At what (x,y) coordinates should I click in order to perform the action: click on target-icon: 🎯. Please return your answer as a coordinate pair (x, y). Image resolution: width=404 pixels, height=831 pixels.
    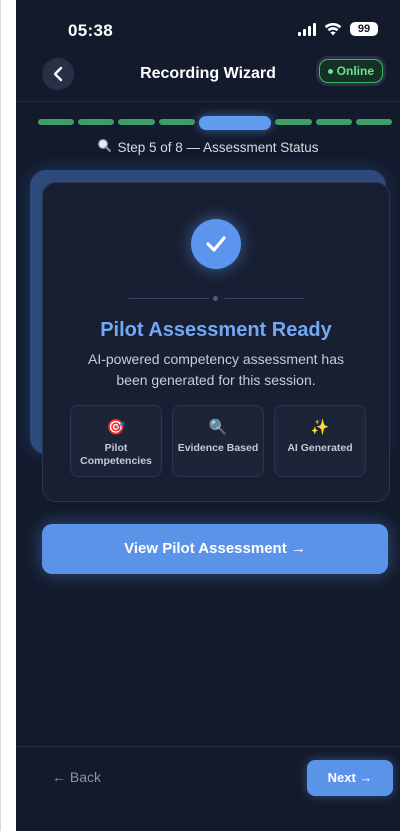
    Looking at the image, I should click on (116, 427).